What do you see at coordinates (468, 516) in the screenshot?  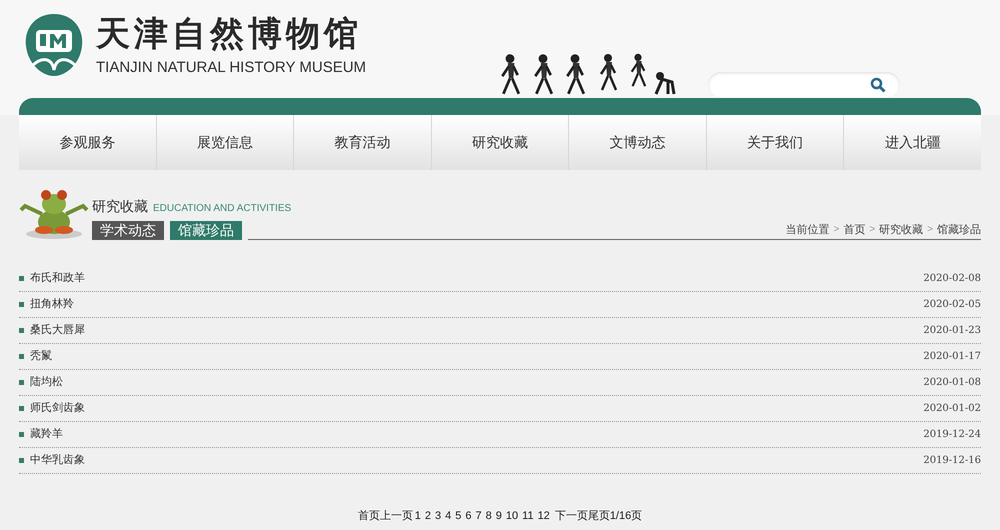 I see `page-number-link: 6` at bounding box center [468, 516].